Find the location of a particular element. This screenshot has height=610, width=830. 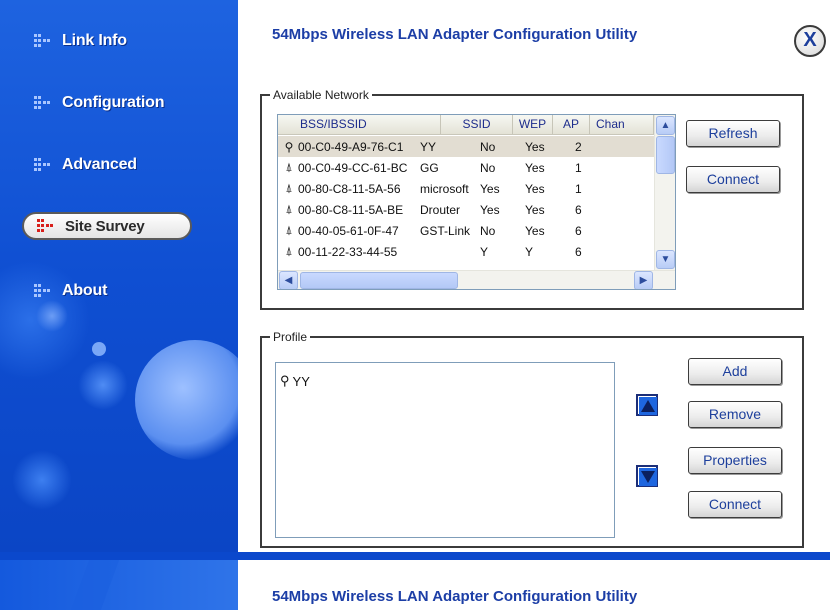

nav-item-label: Site Survey is located at coordinates (105, 226).